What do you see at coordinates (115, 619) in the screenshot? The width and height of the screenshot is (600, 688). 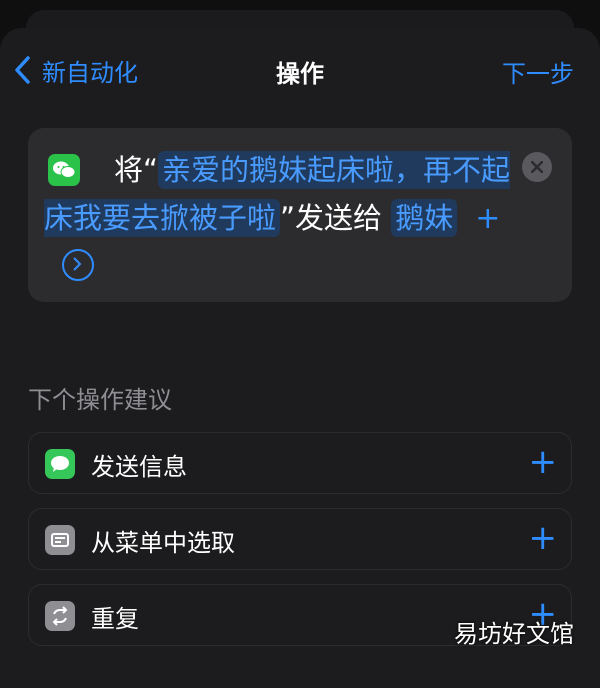 I see `suggestion-label: 重复` at bounding box center [115, 619].